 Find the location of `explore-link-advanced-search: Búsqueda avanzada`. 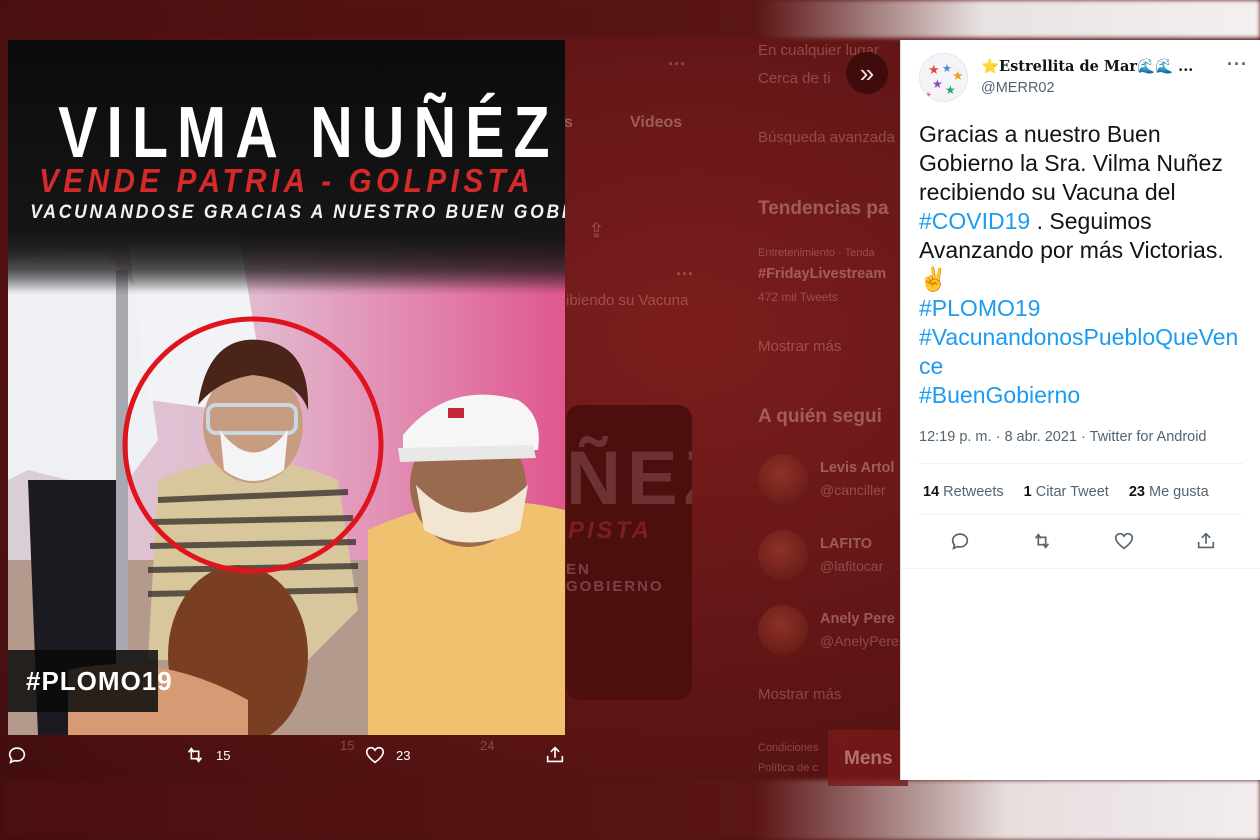

explore-link-advanced-search: Búsqueda avanzada is located at coordinates (826, 137).